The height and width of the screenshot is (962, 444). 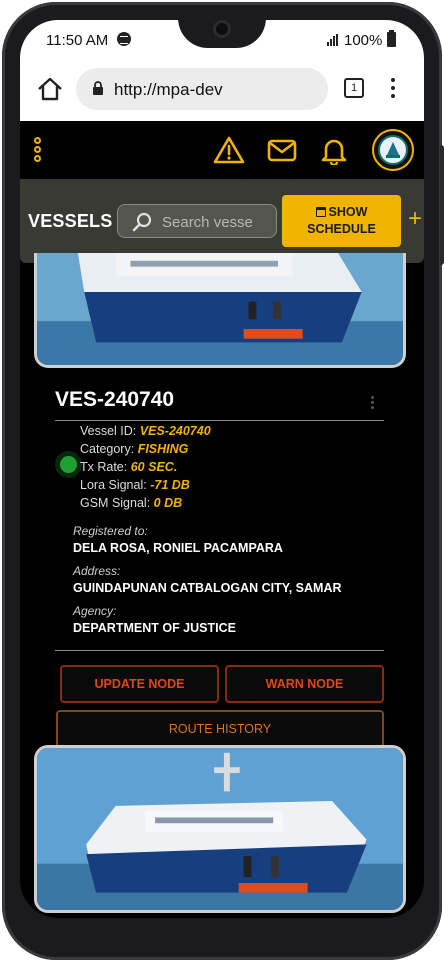 What do you see at coordinates (135, 485) in the screenshot?
I see `info-lora-signal: Lora Signal: -71 DB` at bounding box center [135, 485].